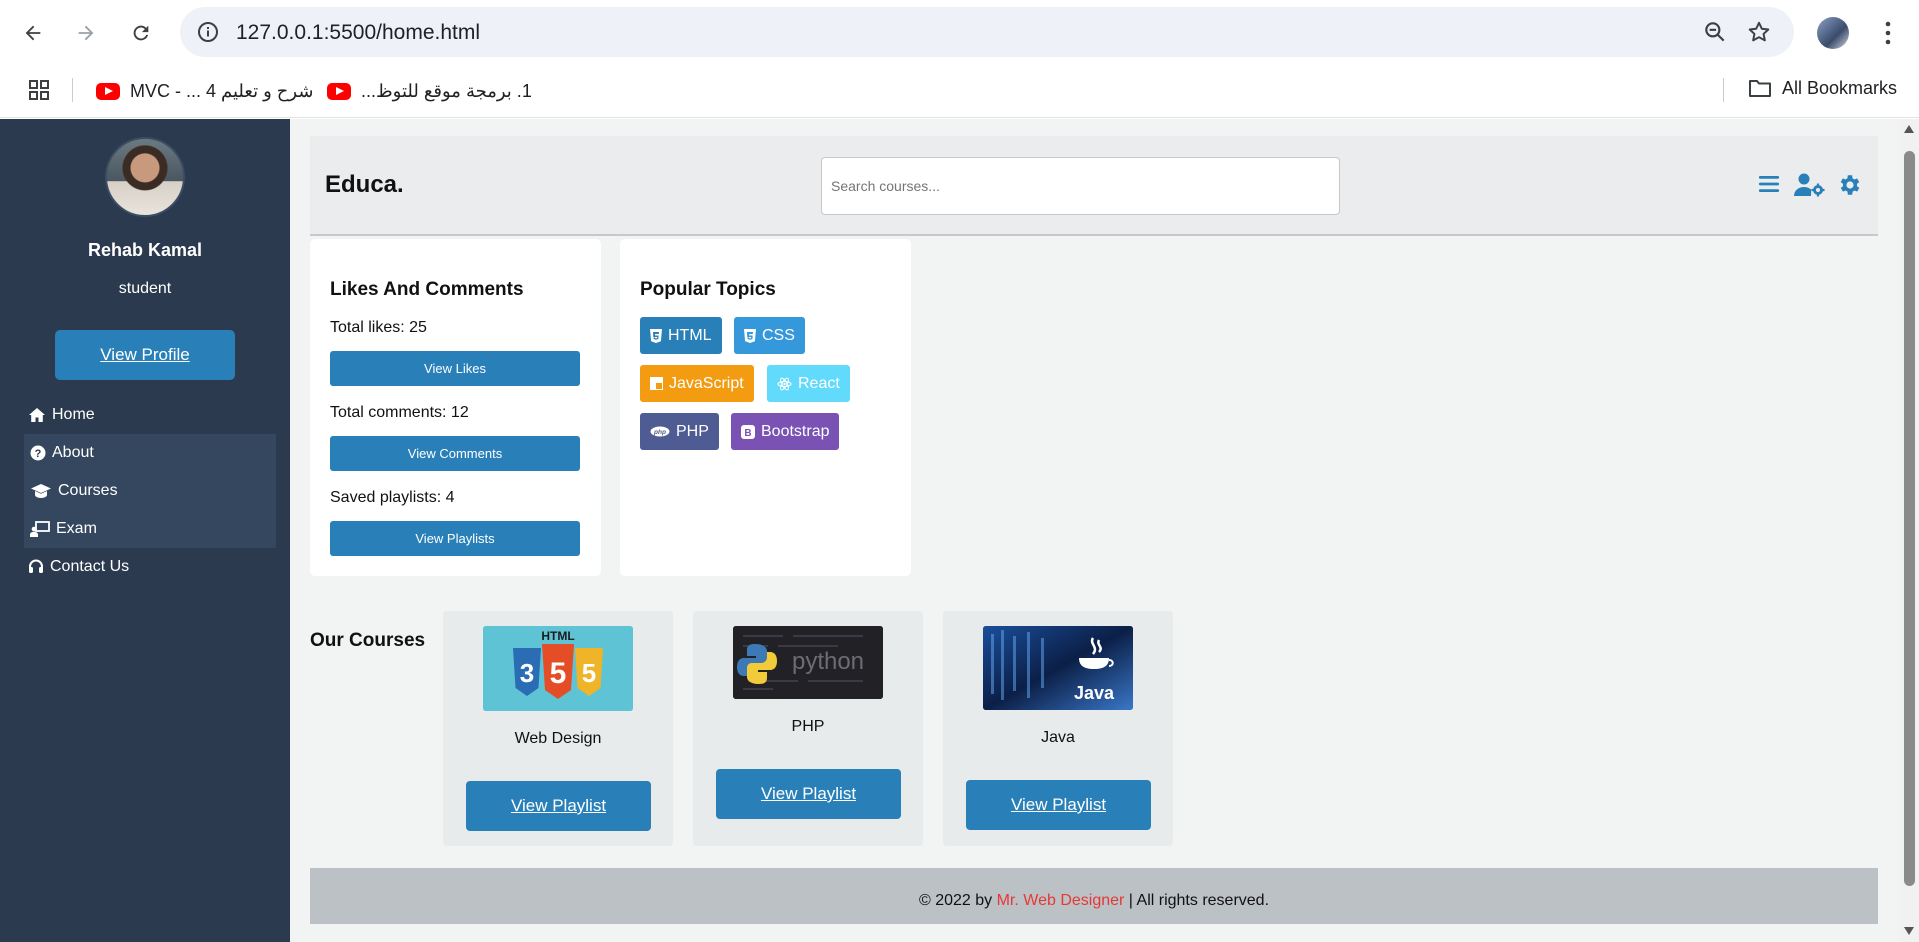  I want to click on course-name: PHP, so click(808, 726).